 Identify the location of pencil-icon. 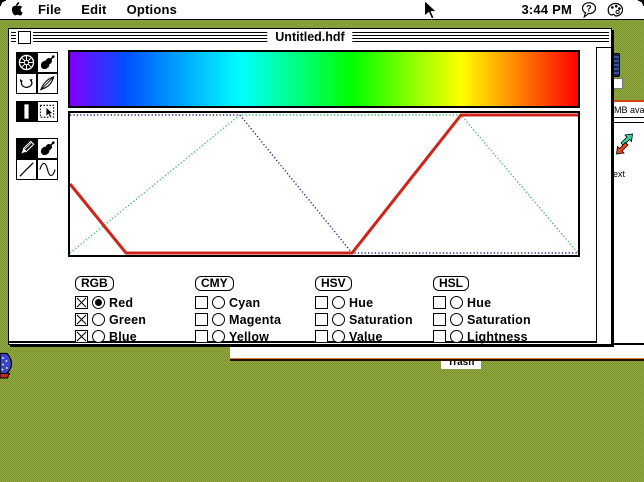
(28, 147).